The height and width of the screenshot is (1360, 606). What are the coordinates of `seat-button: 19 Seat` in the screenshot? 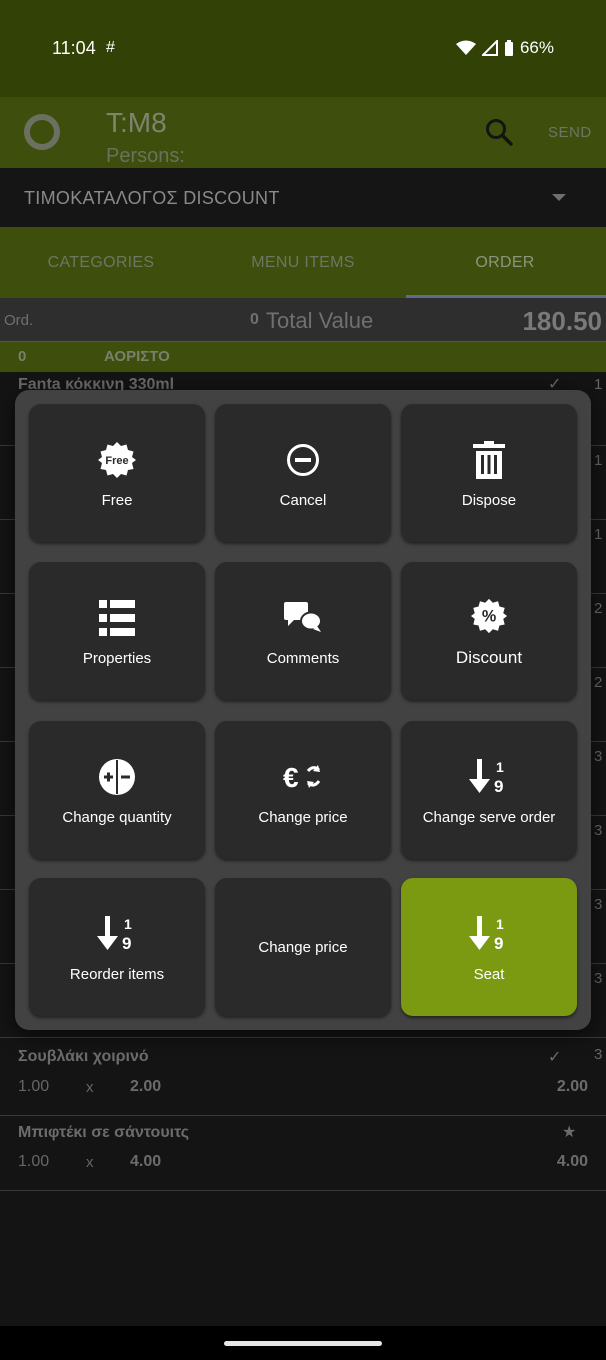 It's located at (489, 947).